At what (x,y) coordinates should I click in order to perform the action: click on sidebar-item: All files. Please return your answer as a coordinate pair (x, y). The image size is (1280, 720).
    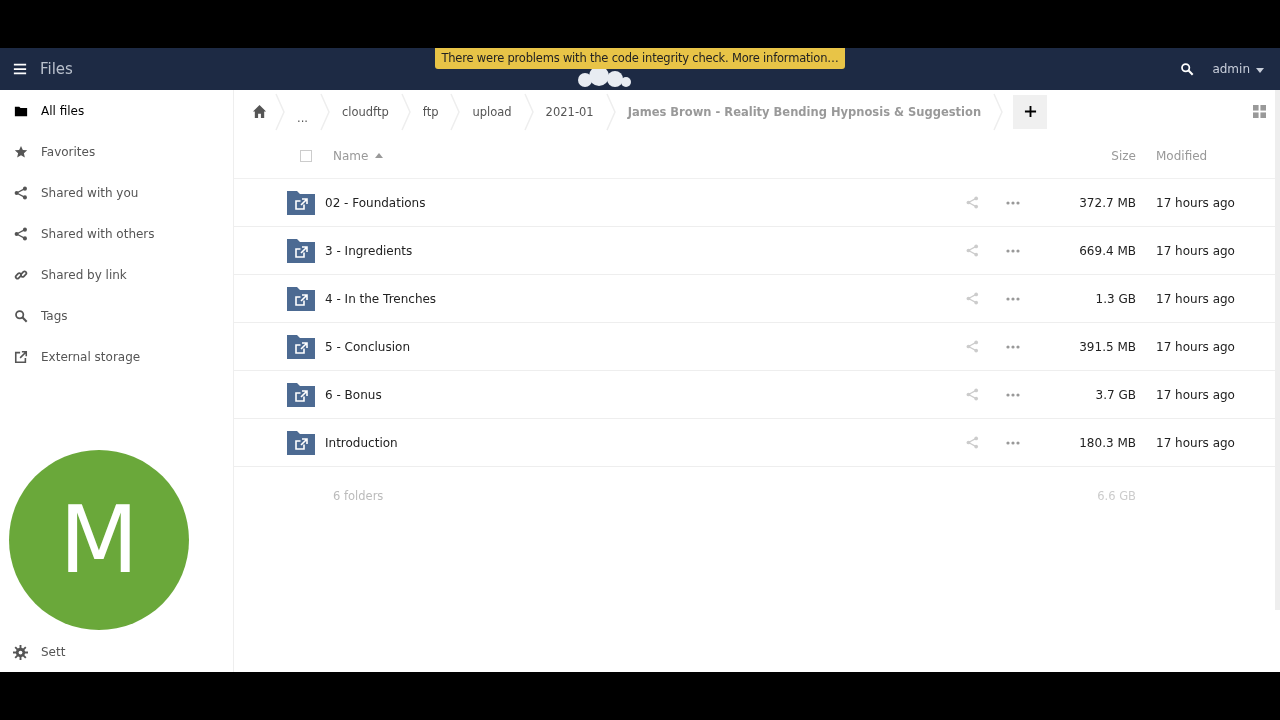
    Looking at the image, I should click on (116, 110).